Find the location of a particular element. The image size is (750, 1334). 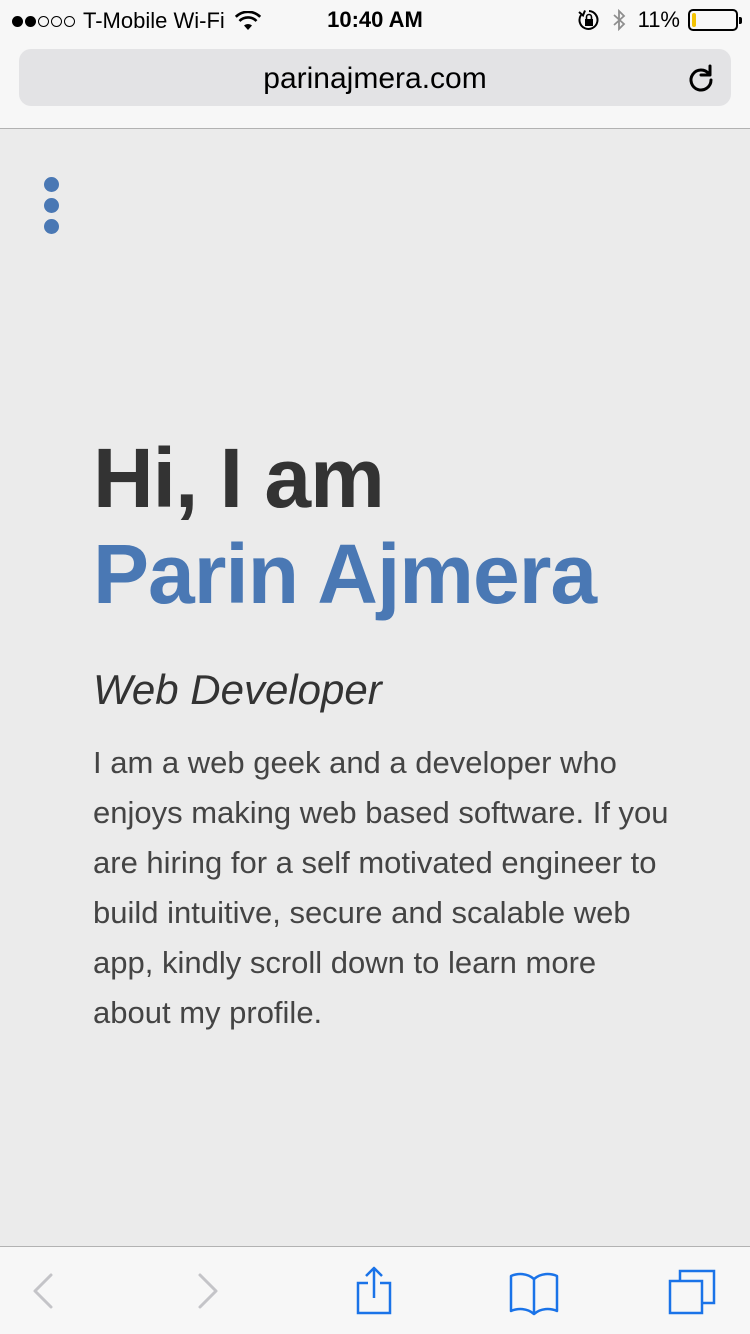

orientation-lock-icon is located at coordinates (588, 20).